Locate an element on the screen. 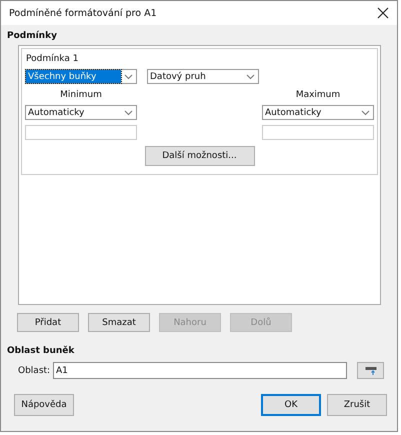 The height and width of the screenshot is (435, 401). minimum-label: Minimum is located at coordinates (81, 95).